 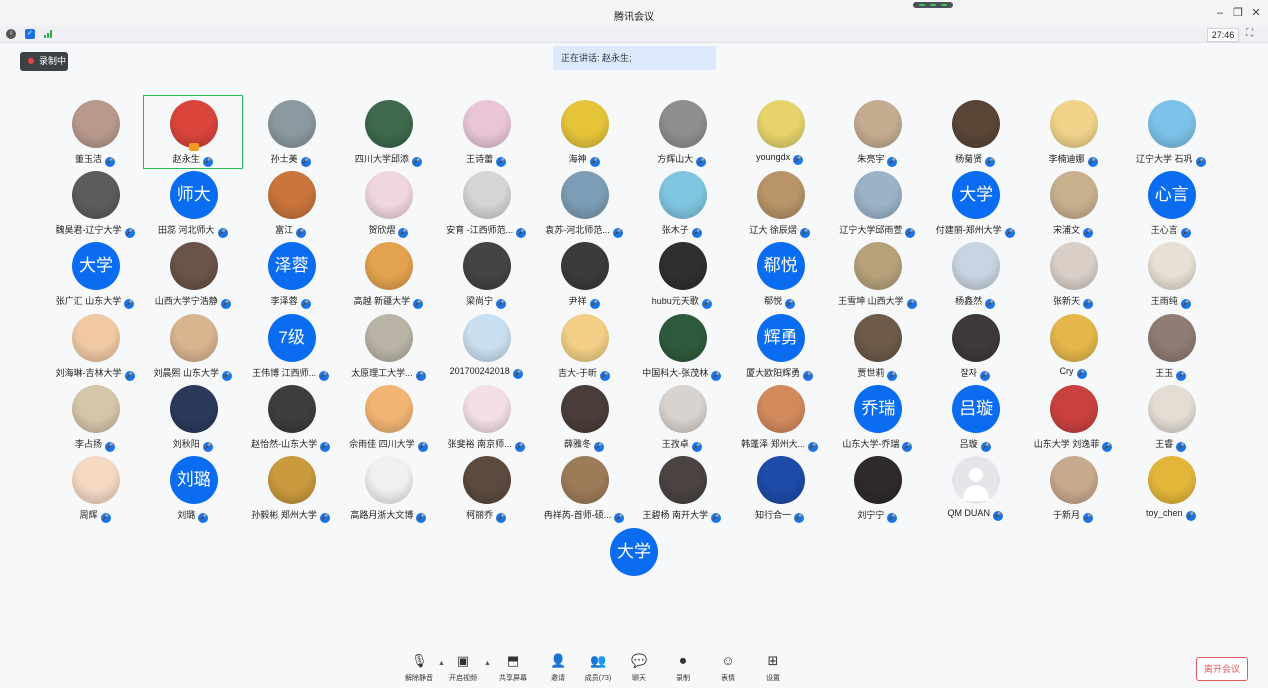 What do you see at coordinates (584, 417) in the screenshot?
I see `participant-tile: 薛雅冬 🎤` at bounding box center [584, 417].